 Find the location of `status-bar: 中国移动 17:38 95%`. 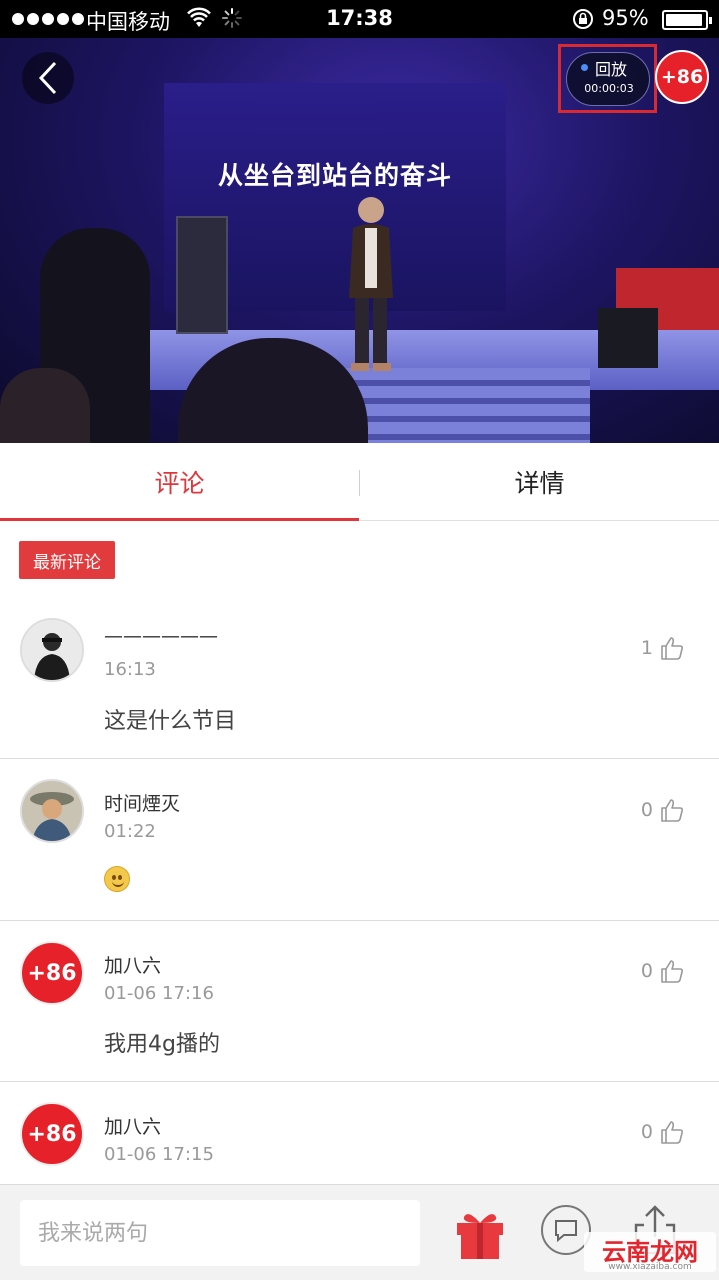

status-bar: 中国移动 17:38 95% is located at coordinates (359, 19).